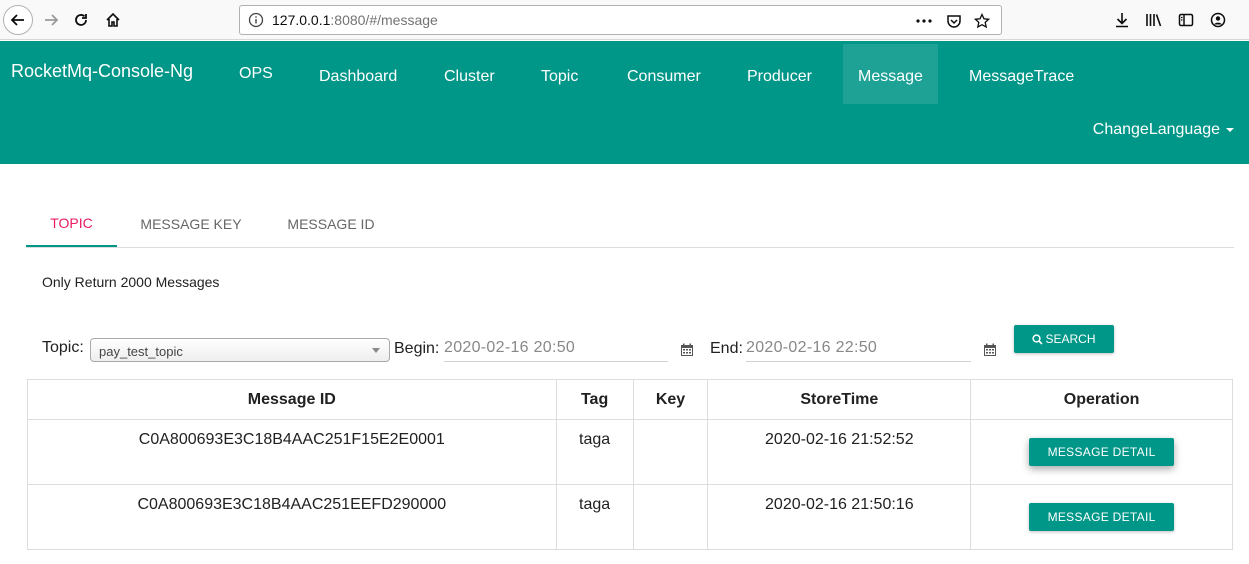 The image size is (1249, 564). I want to click on star-icon, so click(982, 21).